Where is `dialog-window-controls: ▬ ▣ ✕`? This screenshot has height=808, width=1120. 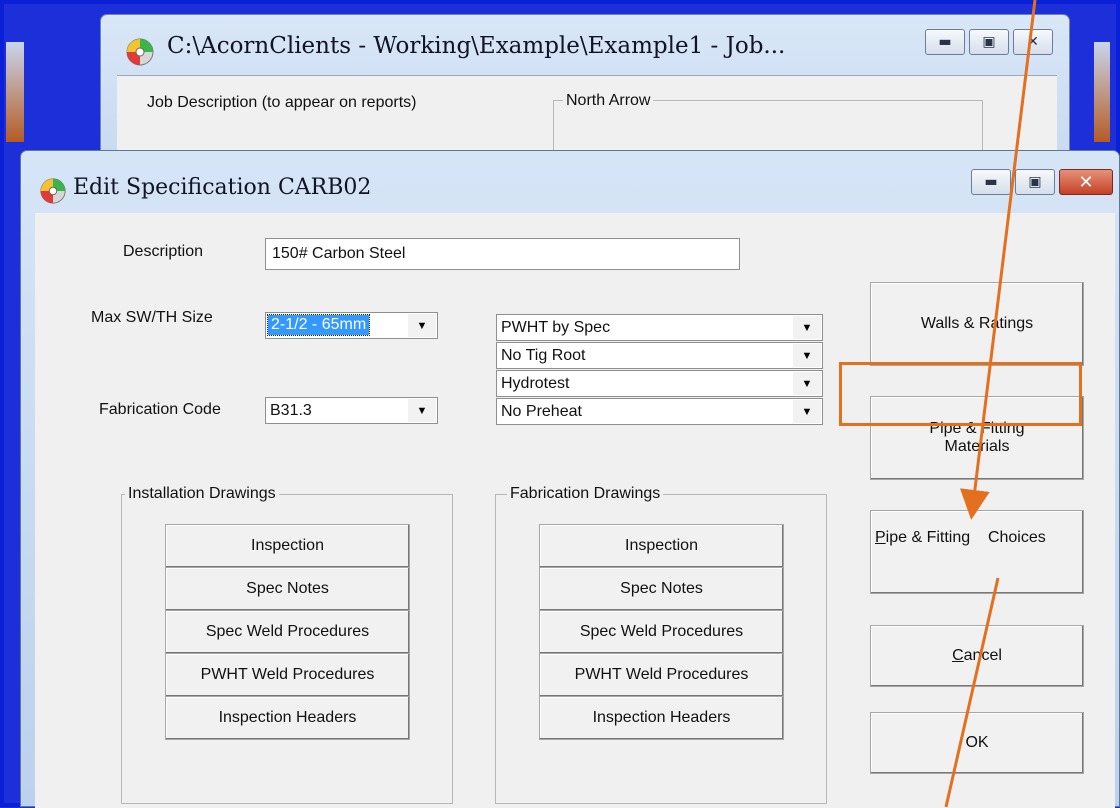 dialog-window-controls: ▬ ▣ ✕ is located at coordinates (1042, 182).